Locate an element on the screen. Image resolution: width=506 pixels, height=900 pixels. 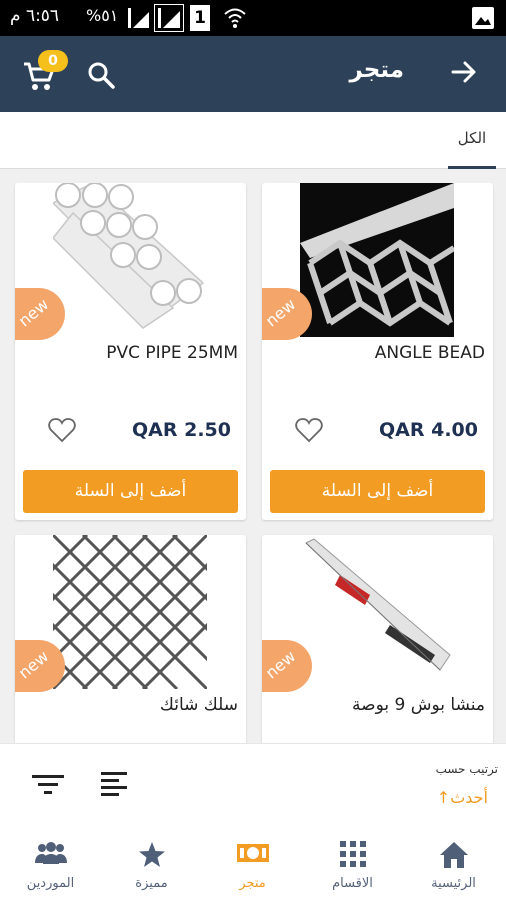
grid-icon is located at coordinates (352, 854).